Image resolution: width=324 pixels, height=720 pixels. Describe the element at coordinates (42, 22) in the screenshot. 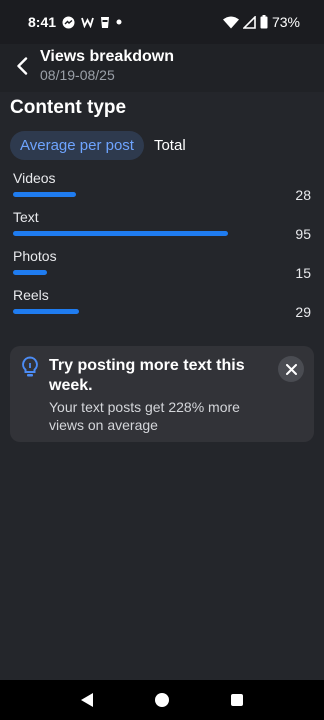

I see `status-time: 8:41` at that location.